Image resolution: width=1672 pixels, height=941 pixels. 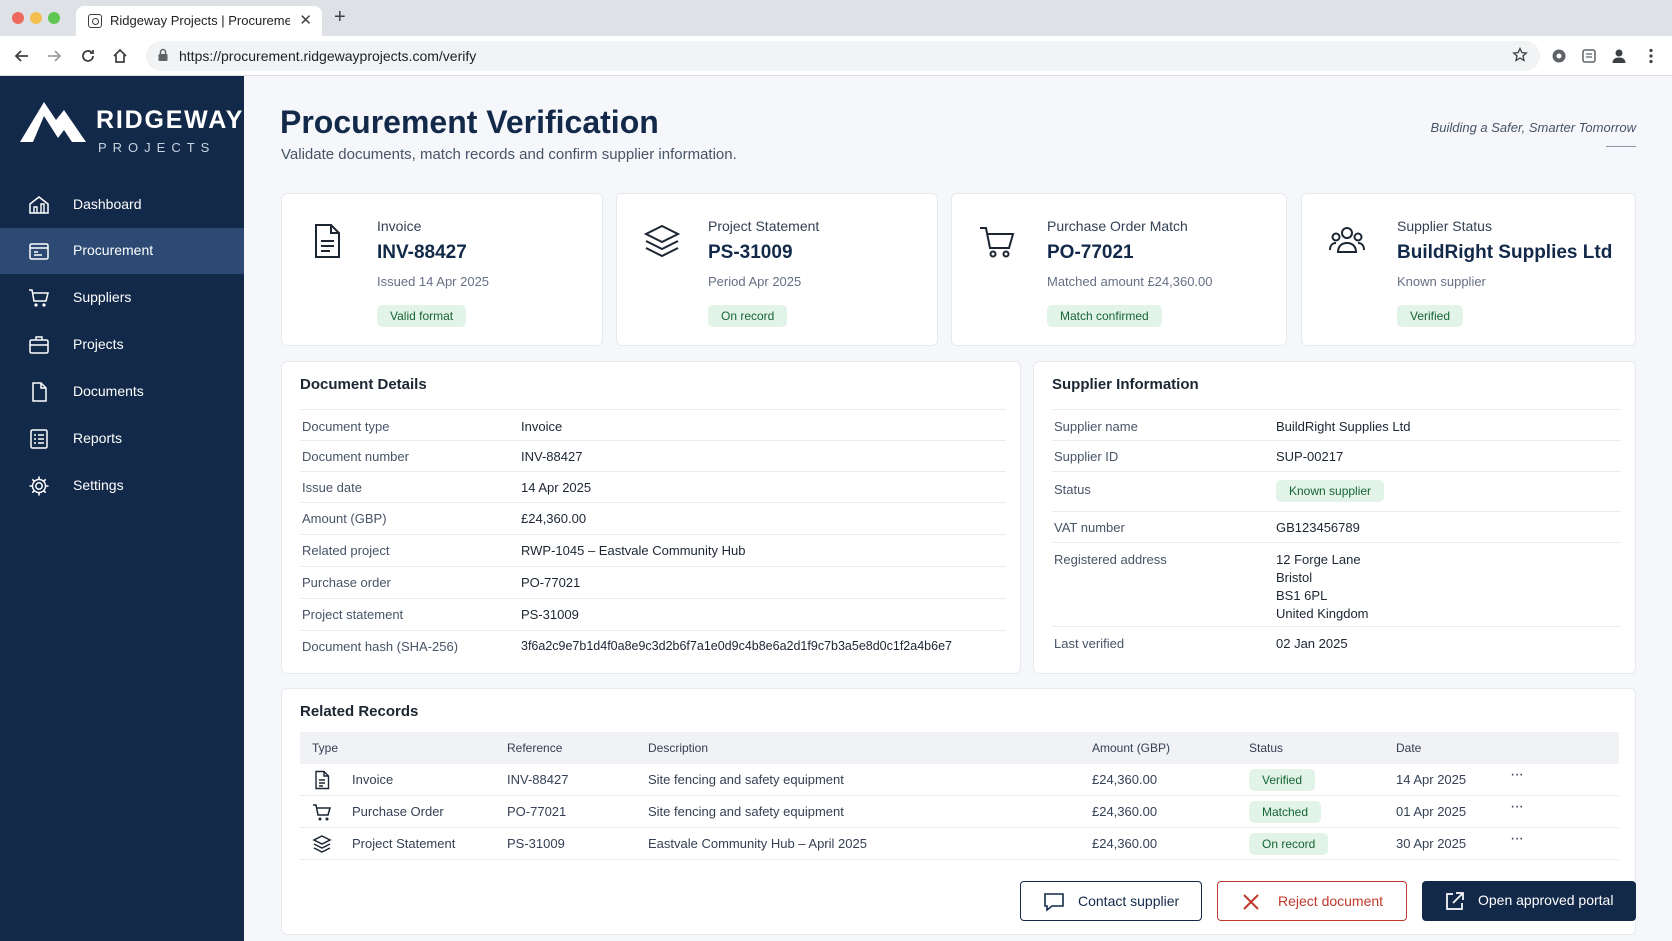 I want to click on record-reference: INV-88427, so click(x=537, y=779).